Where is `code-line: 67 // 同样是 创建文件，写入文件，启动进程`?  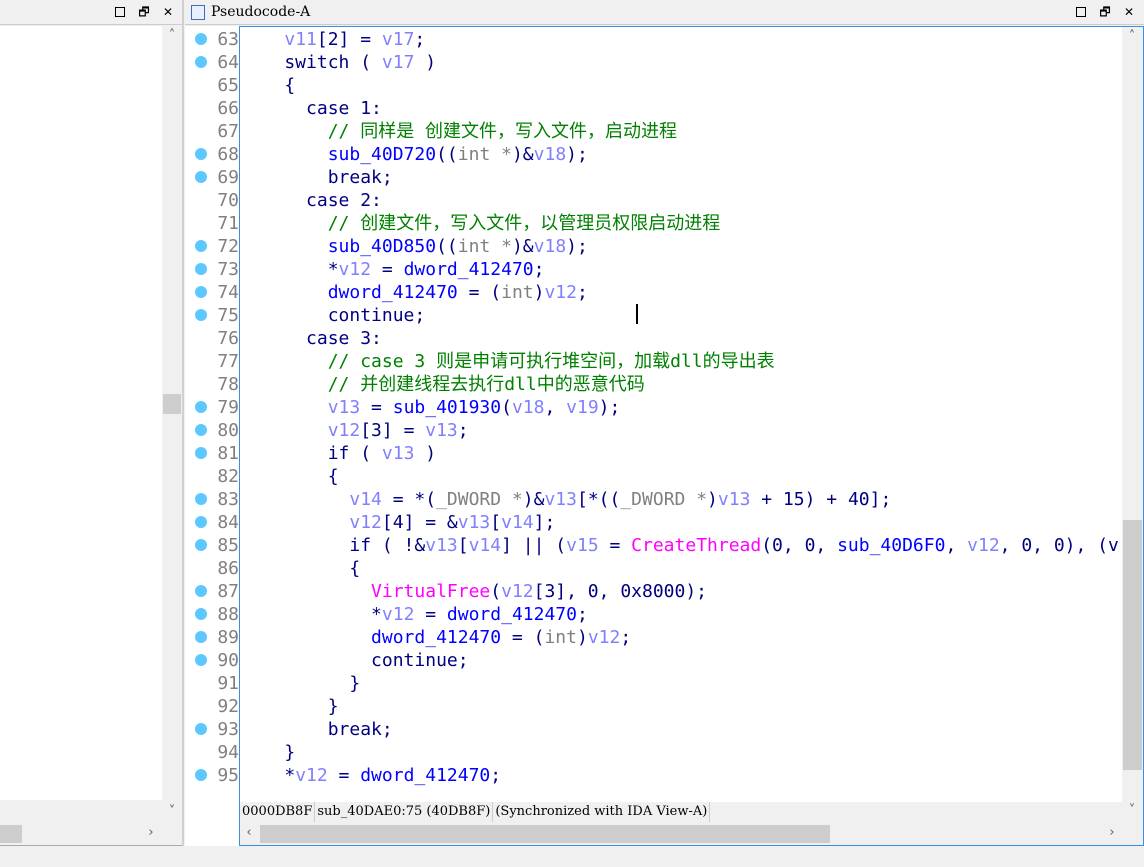
code-line: 67 // 同样是 创建文件，写入文件，启动进程 is located at coordinates (653, 131).